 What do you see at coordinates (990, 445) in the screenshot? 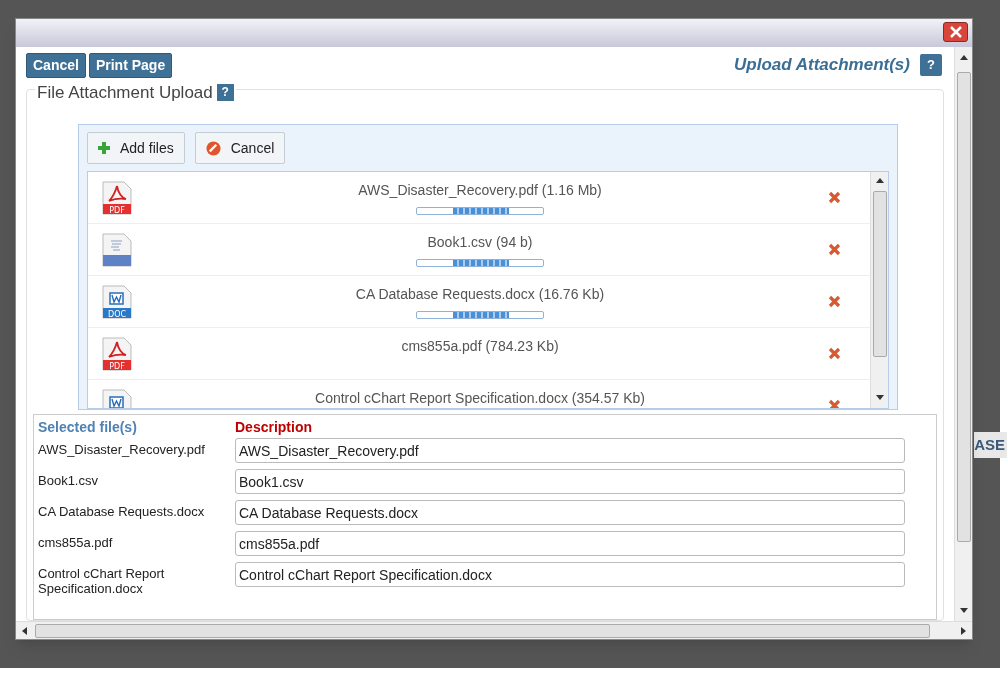
I see `background-tab: ASE` at bounding box center [990, 445].